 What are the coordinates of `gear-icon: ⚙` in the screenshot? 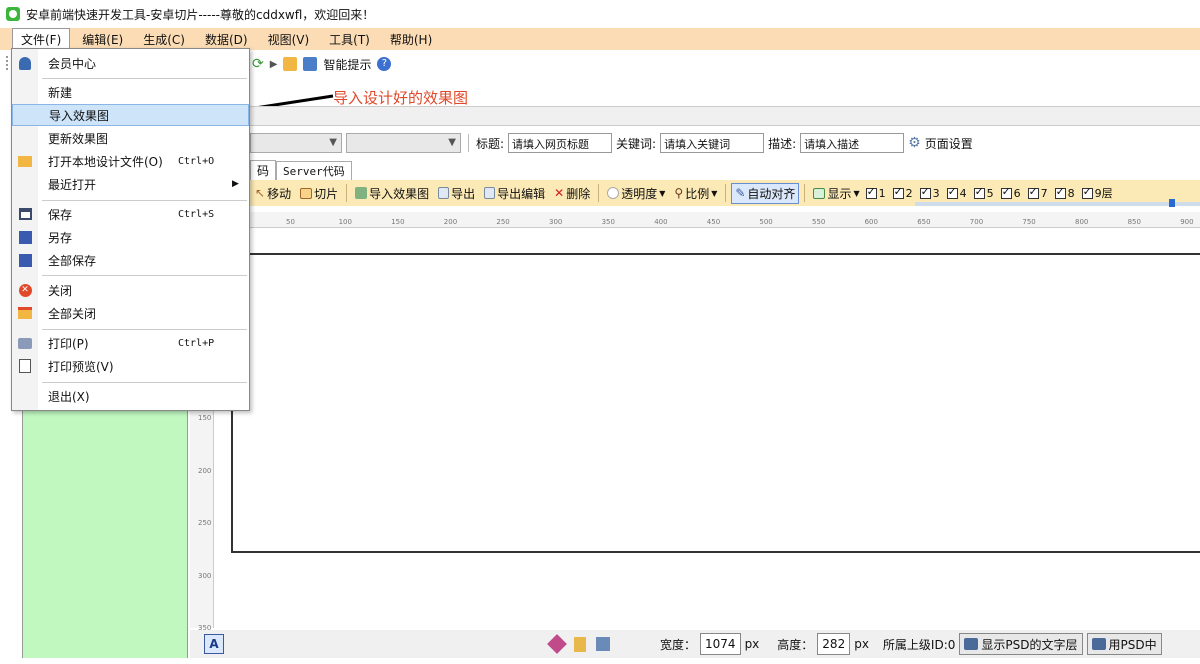 It's located at (914, 143).